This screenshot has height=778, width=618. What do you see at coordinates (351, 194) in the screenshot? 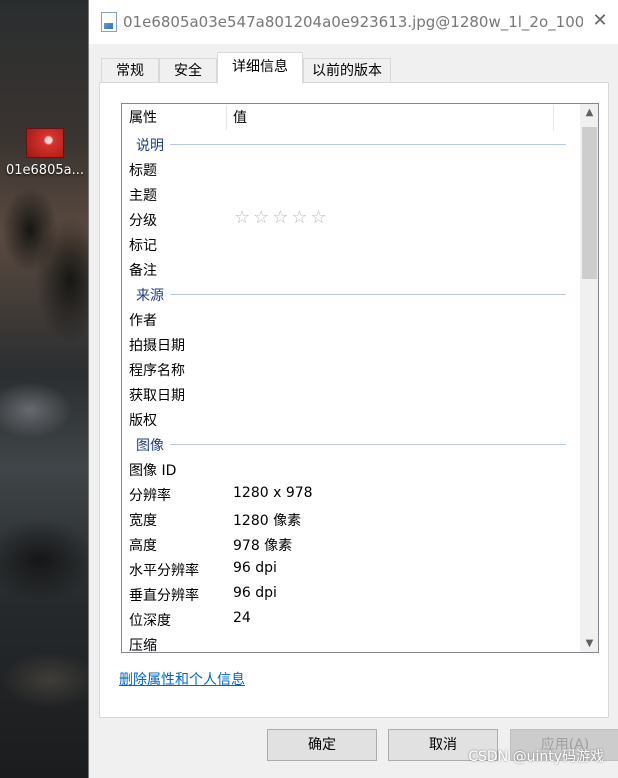
I see `list-item: 主题` at bounding box center [351, 194].